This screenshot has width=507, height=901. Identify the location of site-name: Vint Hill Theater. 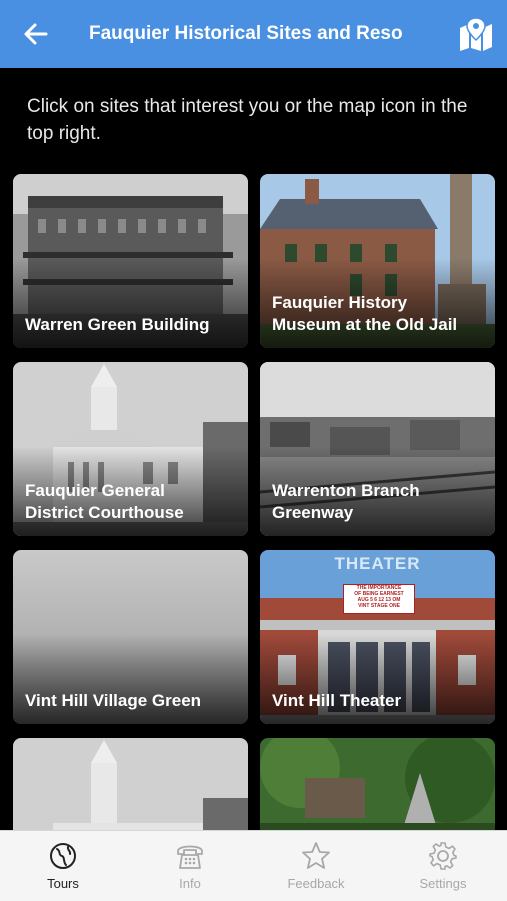
(337, 700).